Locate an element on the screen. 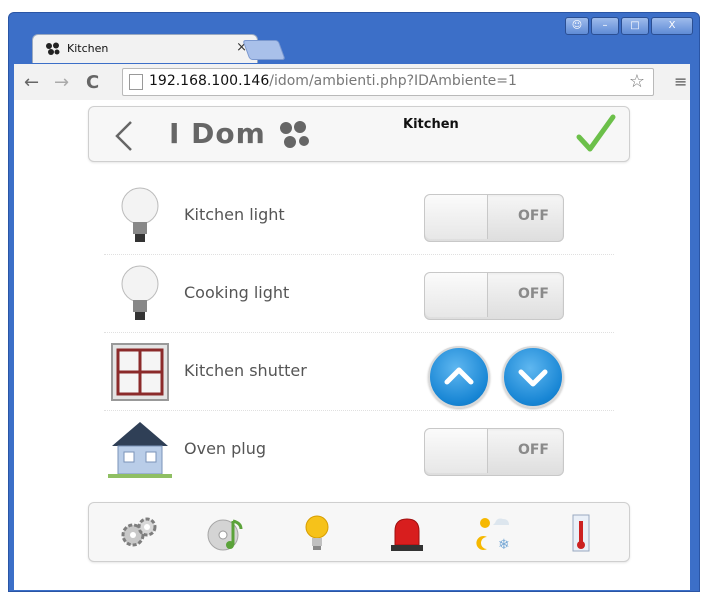  device-row-cooking-light: Cooking light OFF is located at coordinates (359, 294).